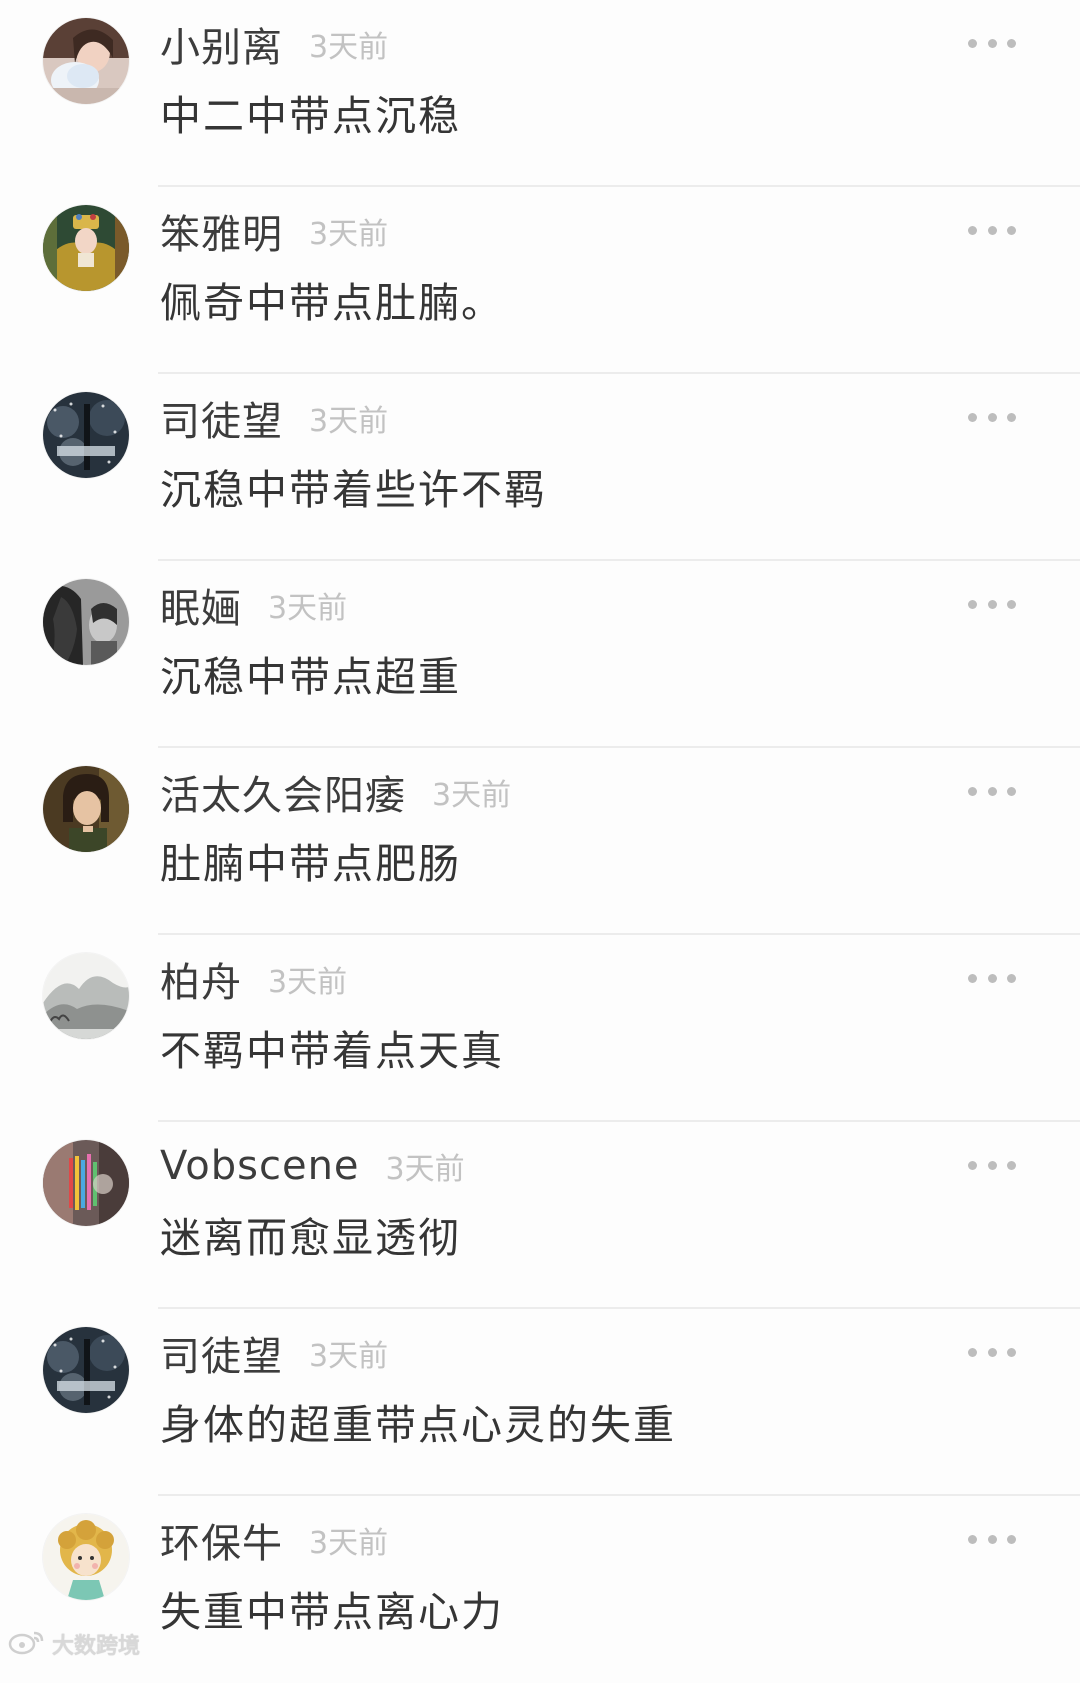 The height and width of the screenshot is (1683, 1080). I want to click on comment-item: 司徒望 3天前 沉稳中带着些许不羁, so click(540, 467).